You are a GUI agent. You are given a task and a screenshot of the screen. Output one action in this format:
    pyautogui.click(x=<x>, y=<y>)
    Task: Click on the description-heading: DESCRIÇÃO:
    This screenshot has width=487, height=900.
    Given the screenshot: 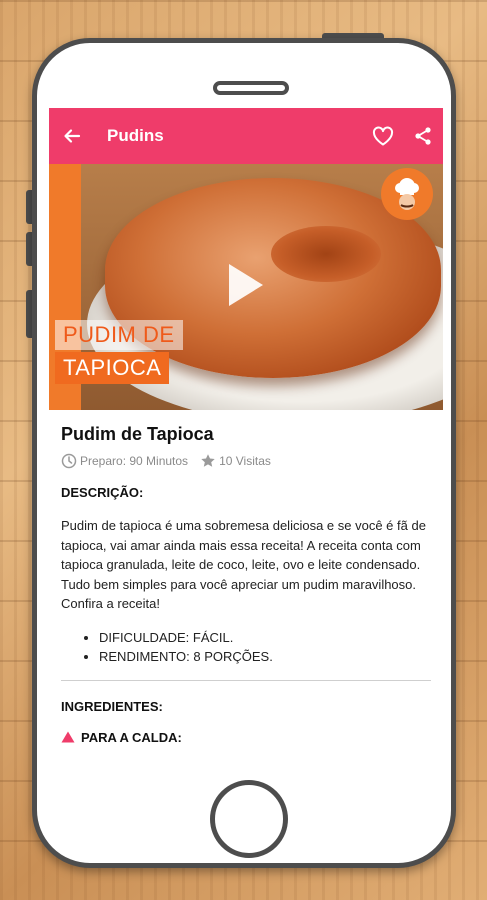 What is the action you would take?
    pyautogui.click(x=102, y=492)
    